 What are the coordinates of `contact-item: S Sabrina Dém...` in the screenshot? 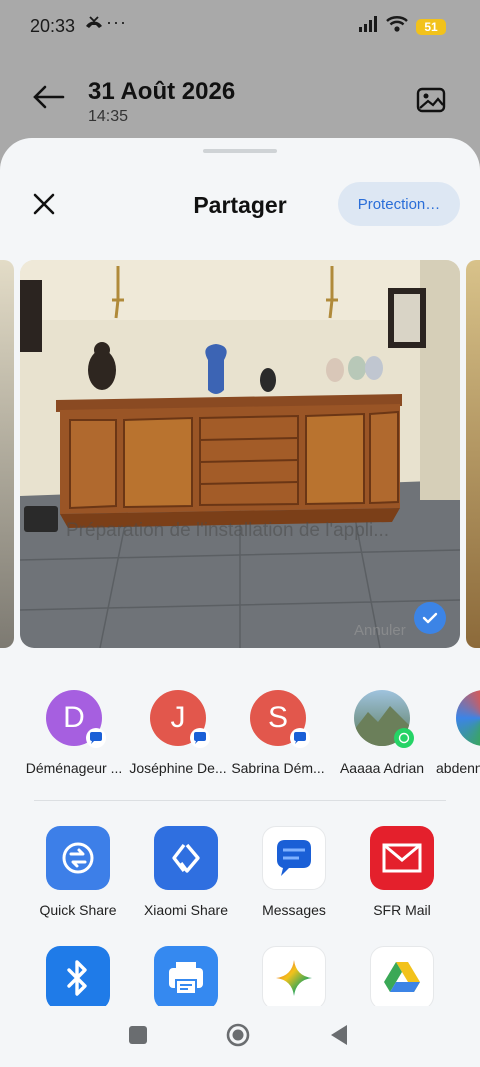 It's located at (278, 733).